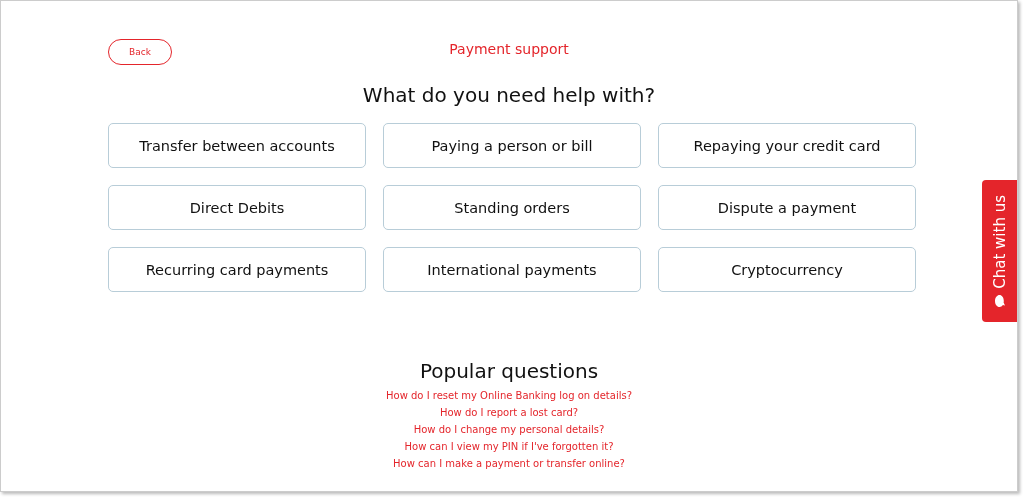 This screenshot has height=500, width=1024. What do you see at coordinates (509, 49) in the screenshot?
I see `page-title: Payment support` at bounding box center [509, 49].